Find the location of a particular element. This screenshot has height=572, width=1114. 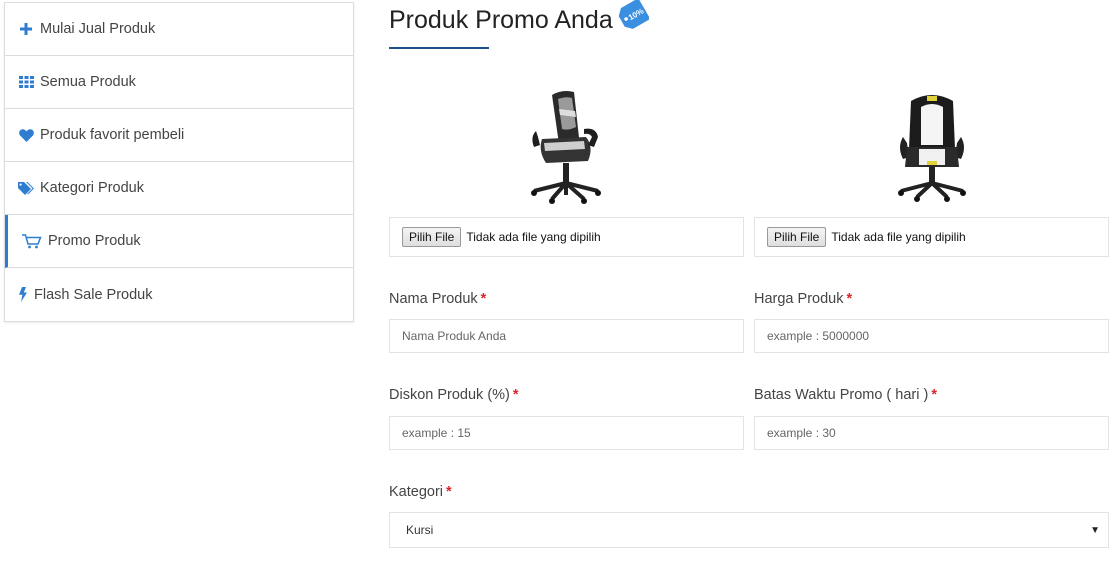

grid-icon is located at coordinates (26, 82).